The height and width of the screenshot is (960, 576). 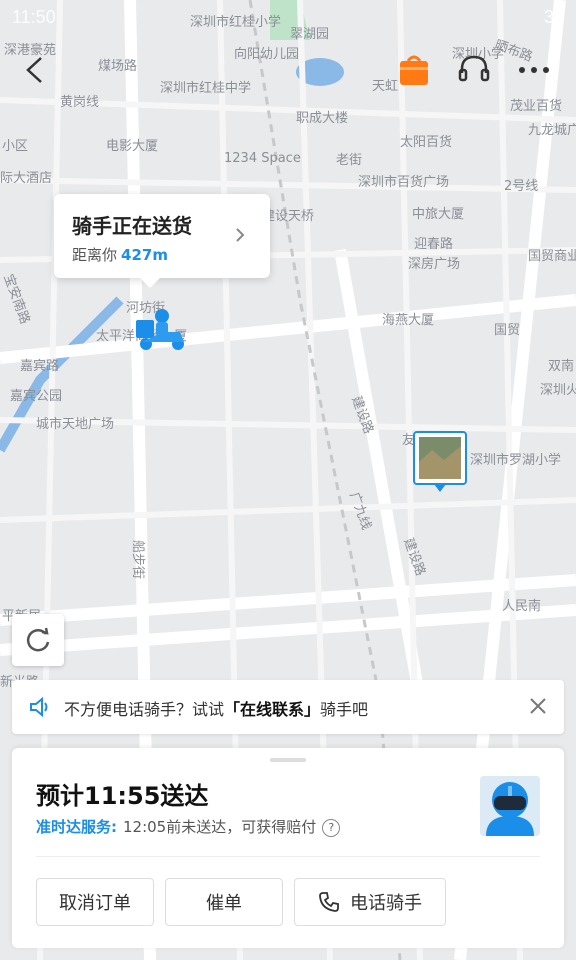 What do you see at coordinates (122, 796) in the screenshot?
I see `estimated-arrival: 预计11:55送达` at bounding box center [122, 796].